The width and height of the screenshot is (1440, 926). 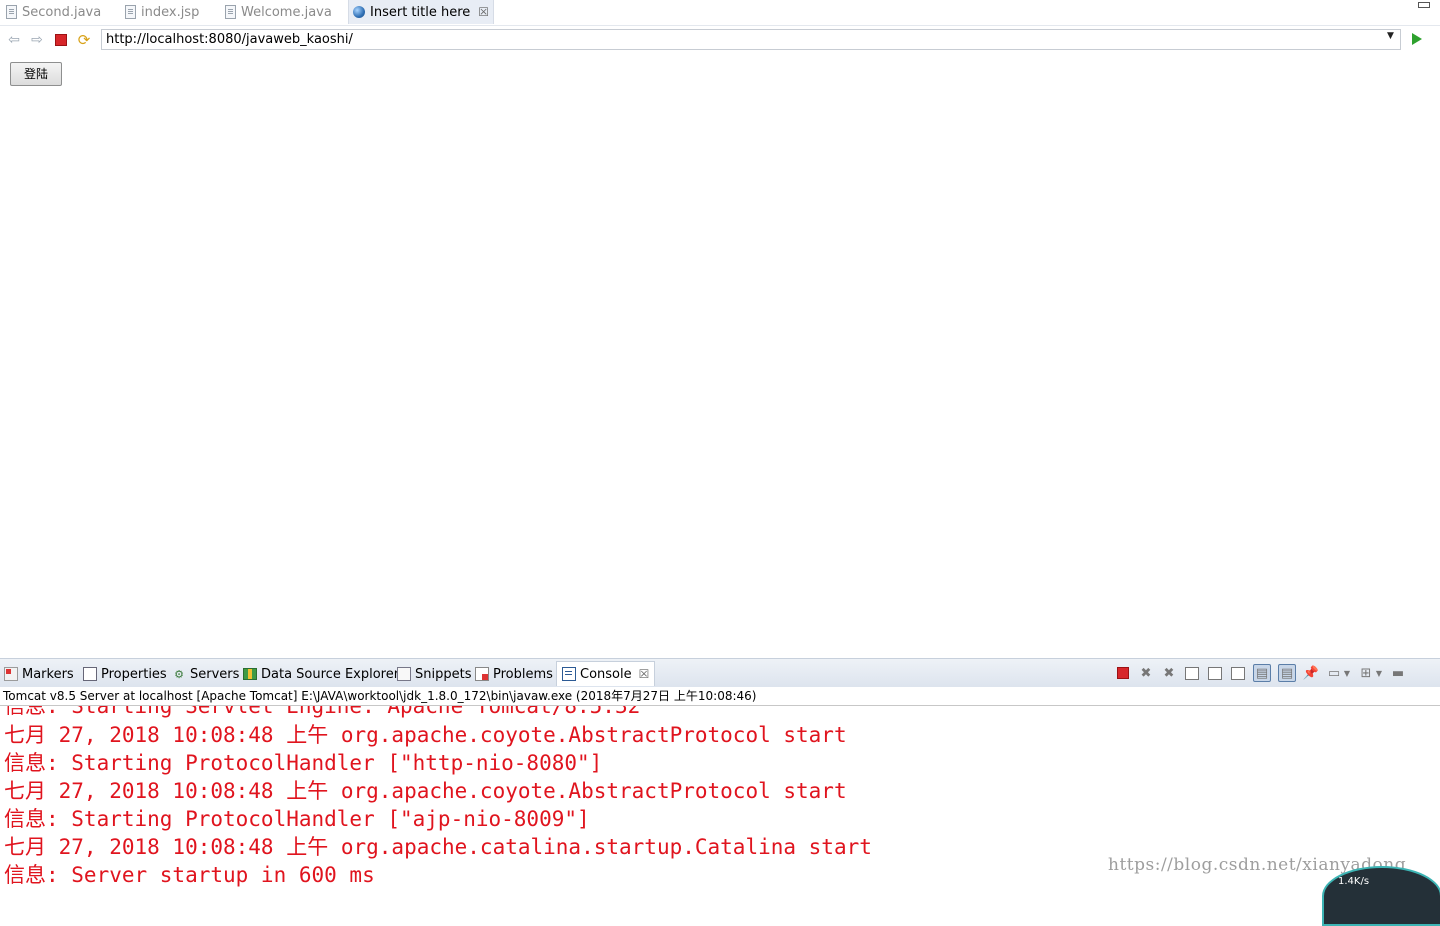 I want to click on show-console-on-stderr-icon: ▤, so click(x=1287, y=673).